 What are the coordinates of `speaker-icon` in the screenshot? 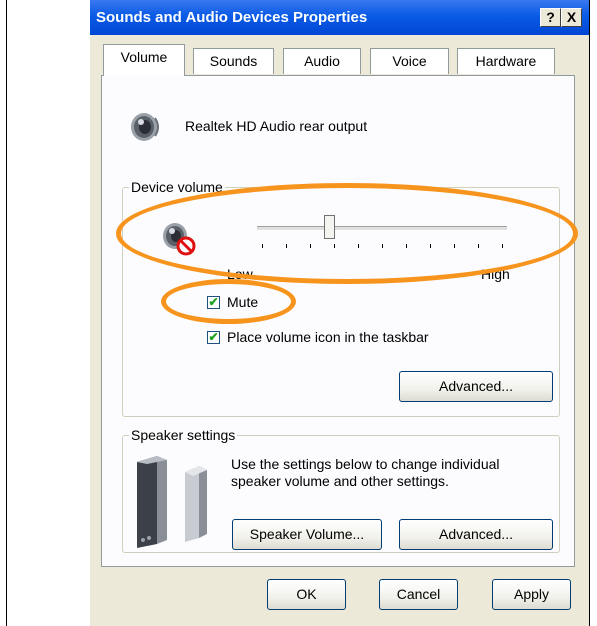 It's located at (146, 127).